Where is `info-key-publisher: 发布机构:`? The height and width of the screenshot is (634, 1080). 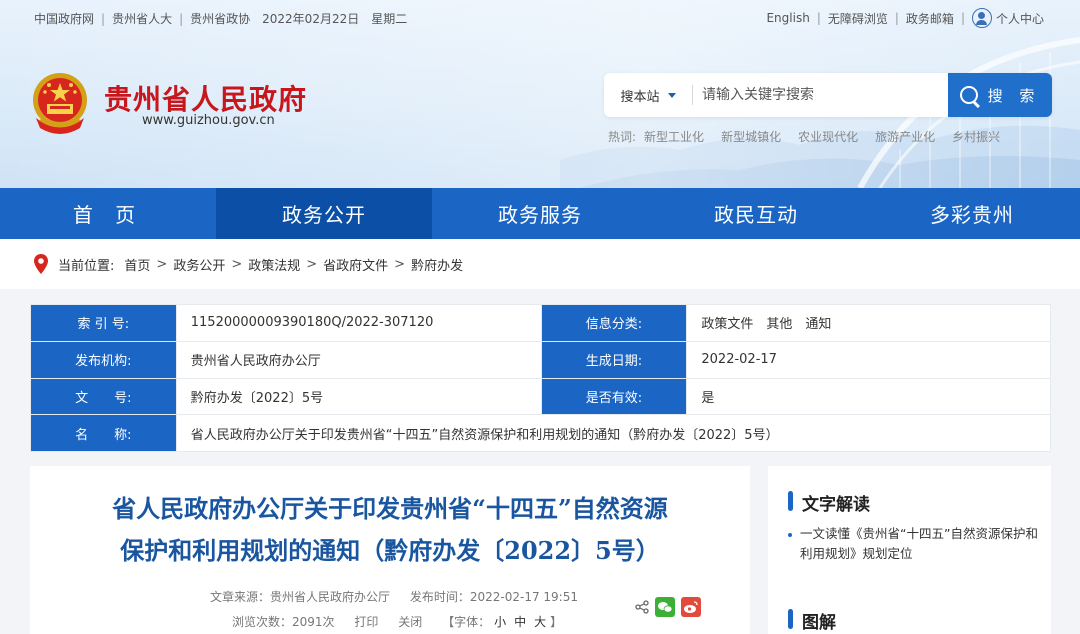
info-key-publisher: 发布机构: is located at coordinates (103, 359).